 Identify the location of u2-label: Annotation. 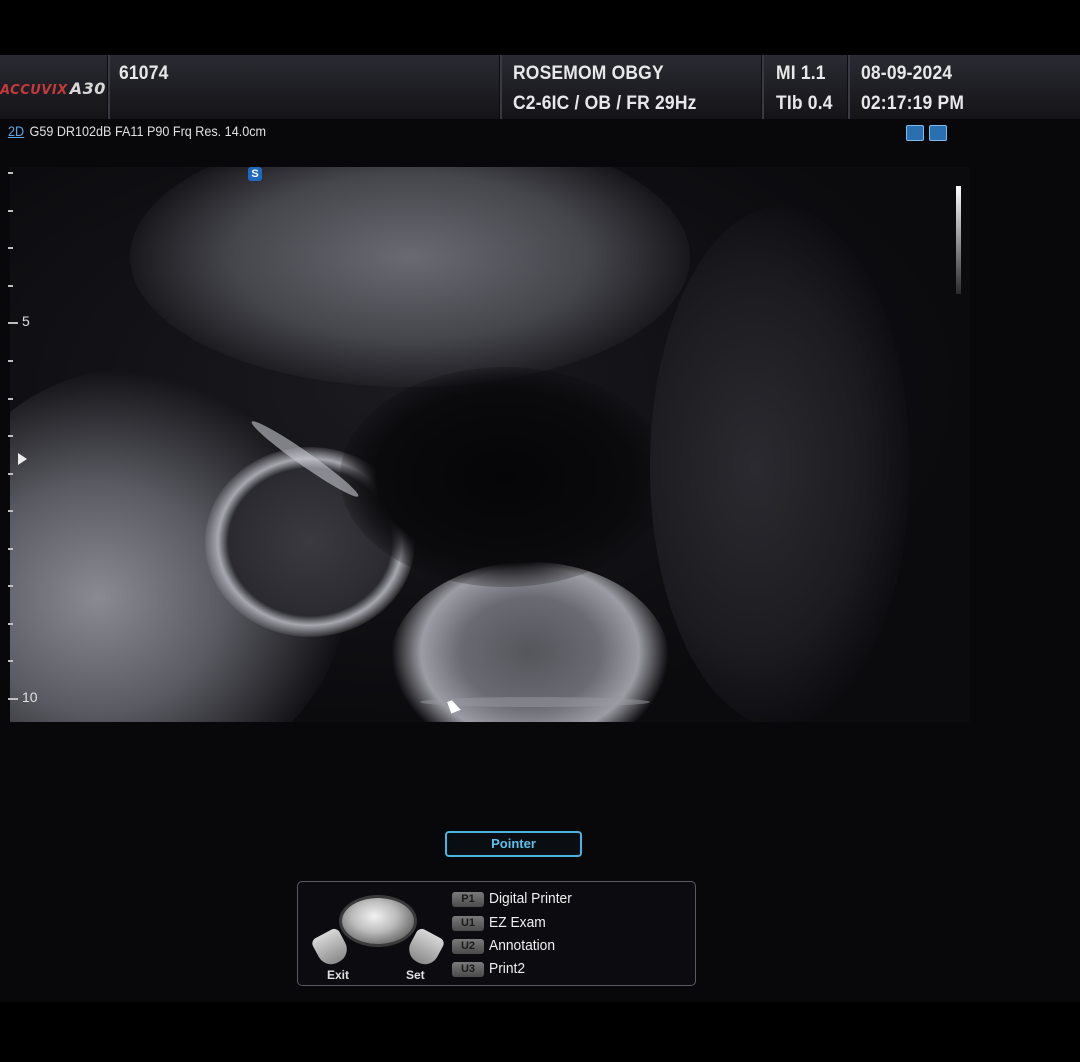
(522, 945).